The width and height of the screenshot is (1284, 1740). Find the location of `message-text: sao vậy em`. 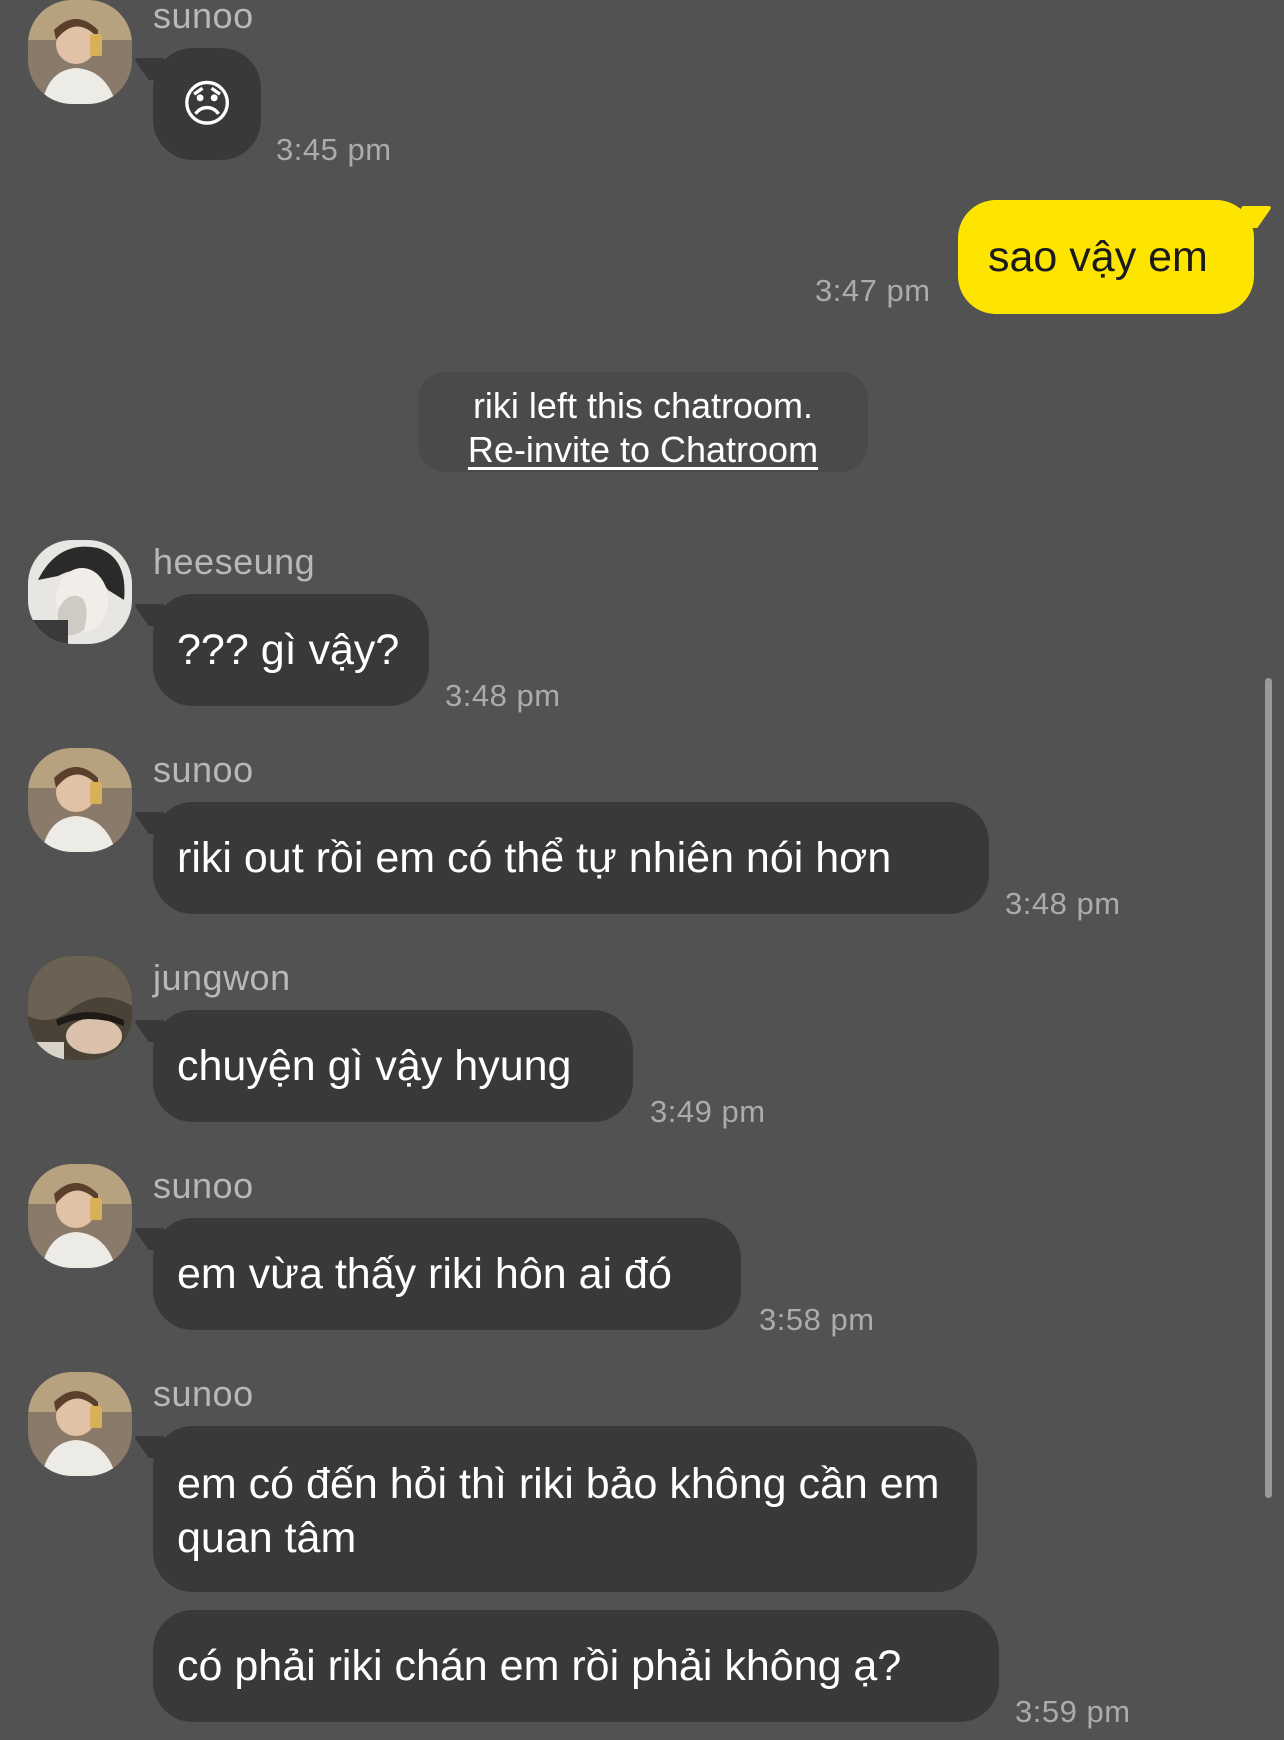

message-text: sao vậy em is located at coordinates (1098, 257).